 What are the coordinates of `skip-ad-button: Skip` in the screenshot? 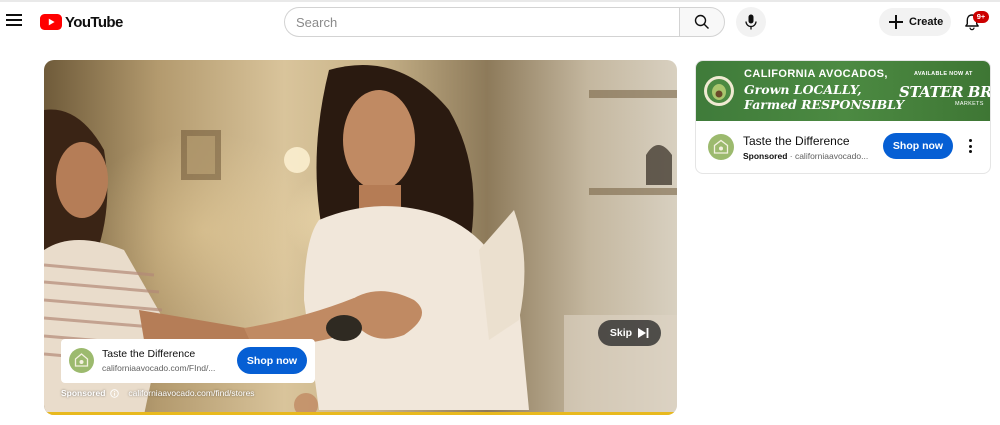 It's located at (629, 333).